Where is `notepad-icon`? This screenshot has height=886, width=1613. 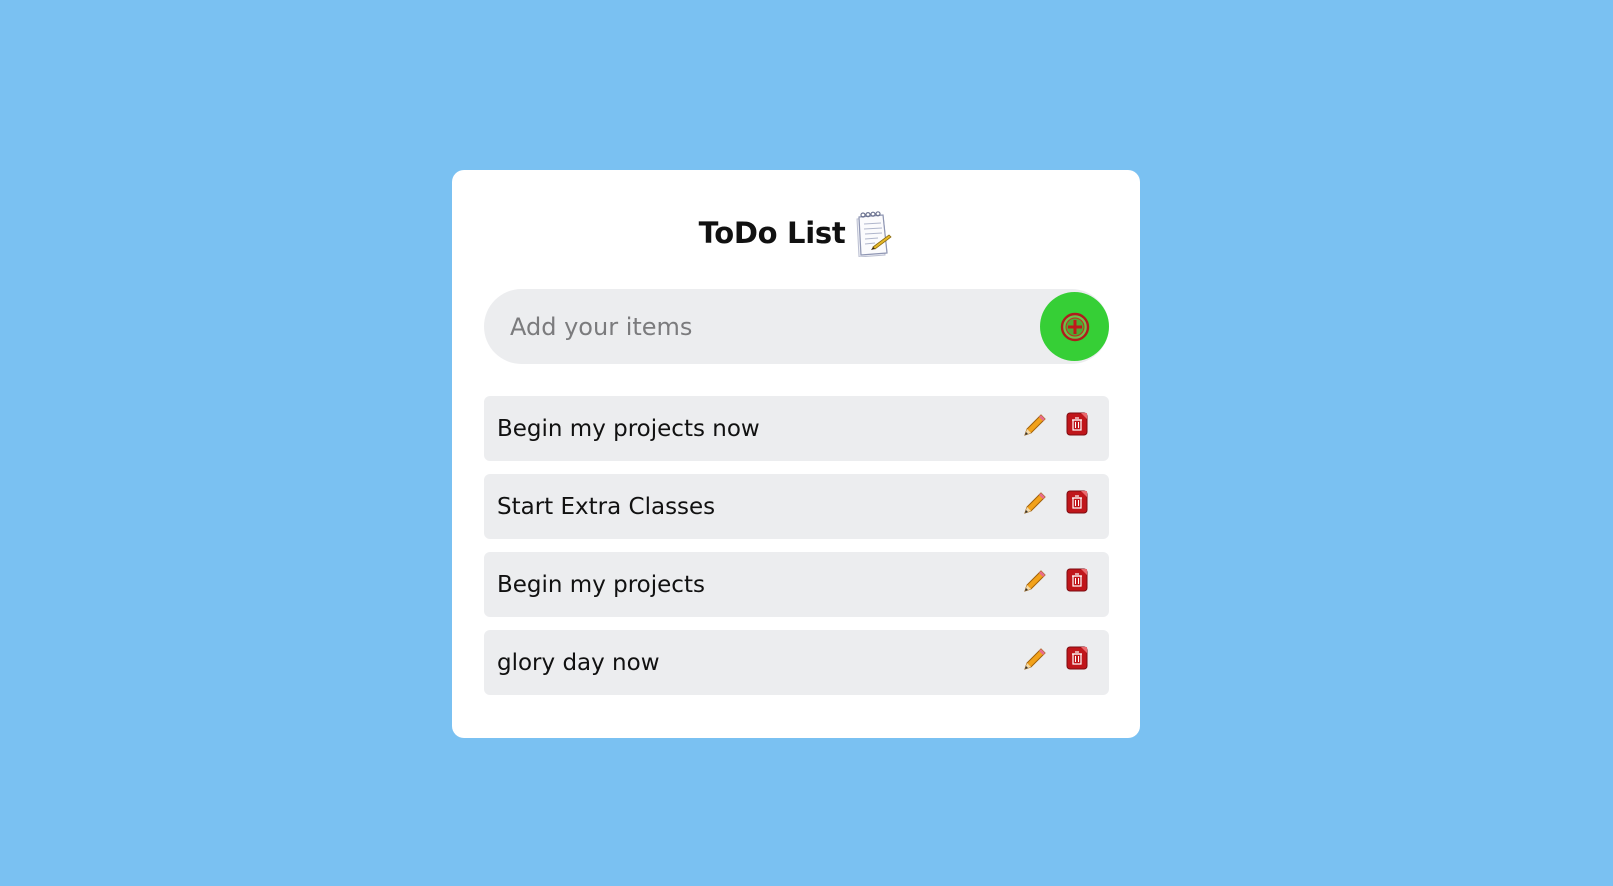 notepad-icon is located at coordinates (873, 233).